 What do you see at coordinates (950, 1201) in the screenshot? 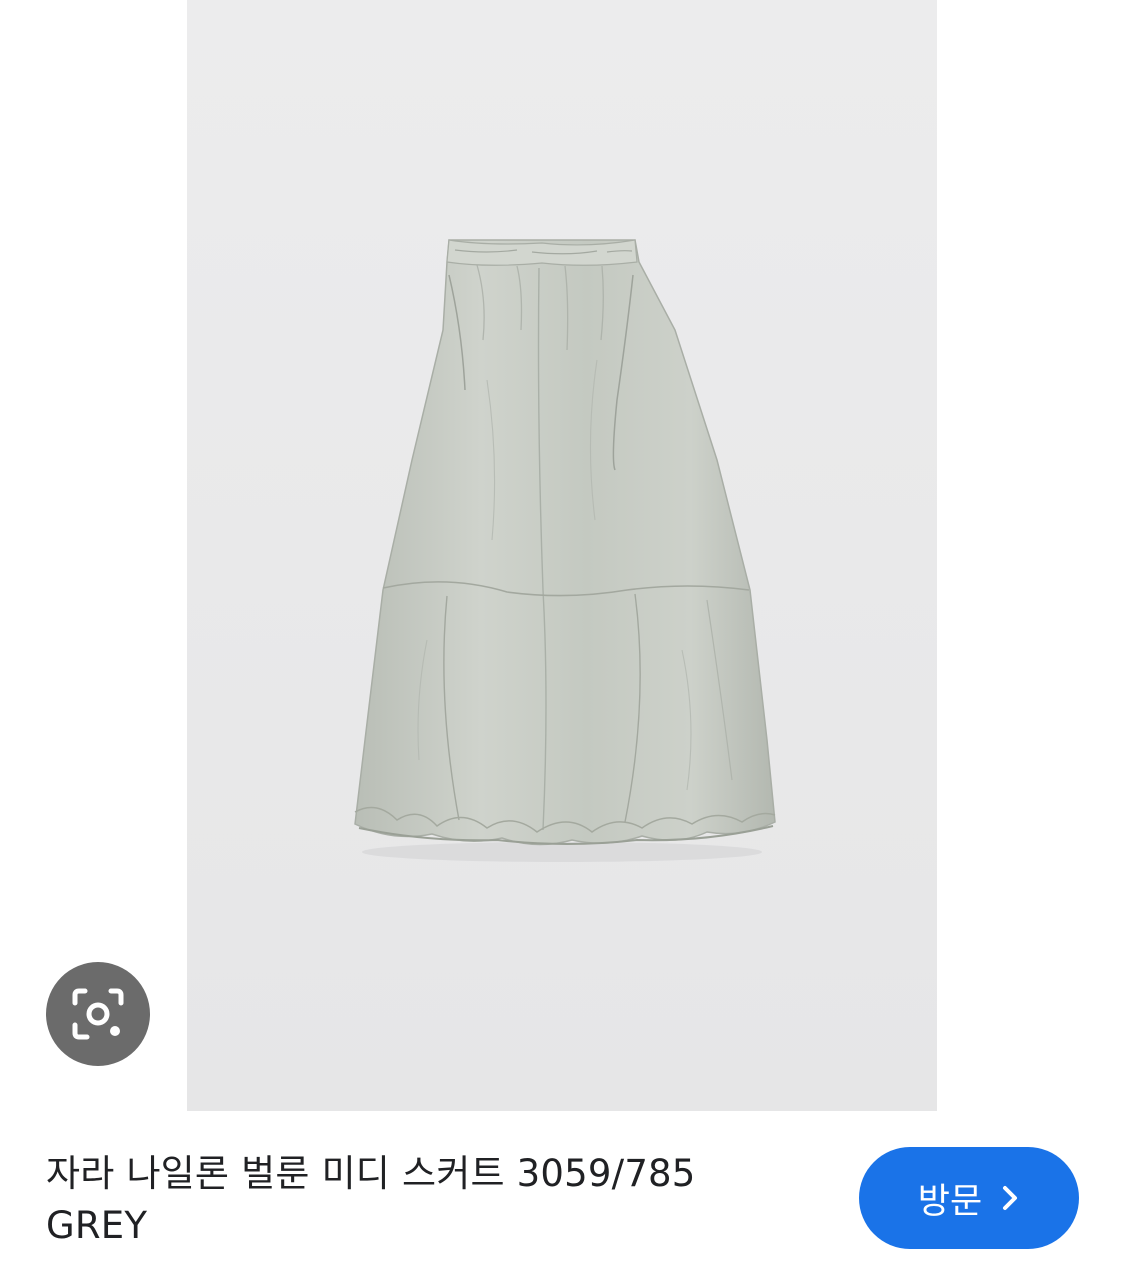
I see `visit-label: 방문` at bounding box center [950, 1201].